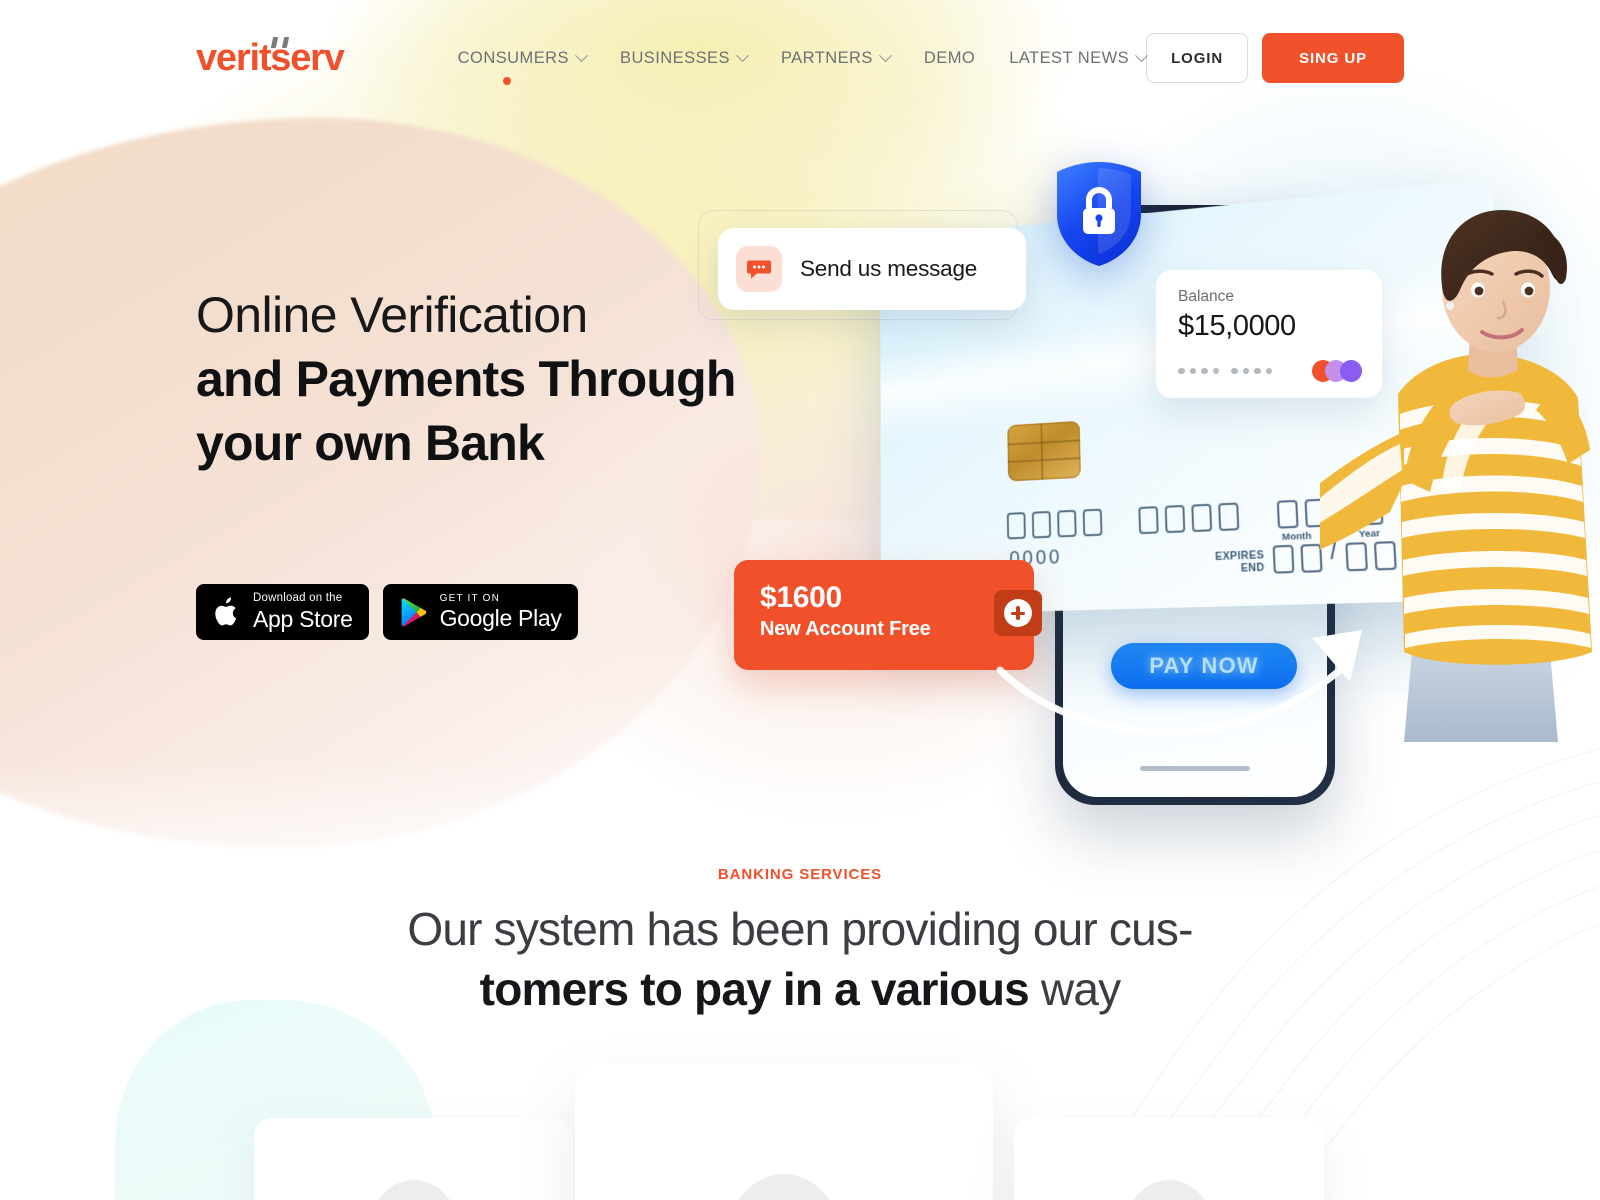  I want to click on masked-card-digits, so click(1225, 371).